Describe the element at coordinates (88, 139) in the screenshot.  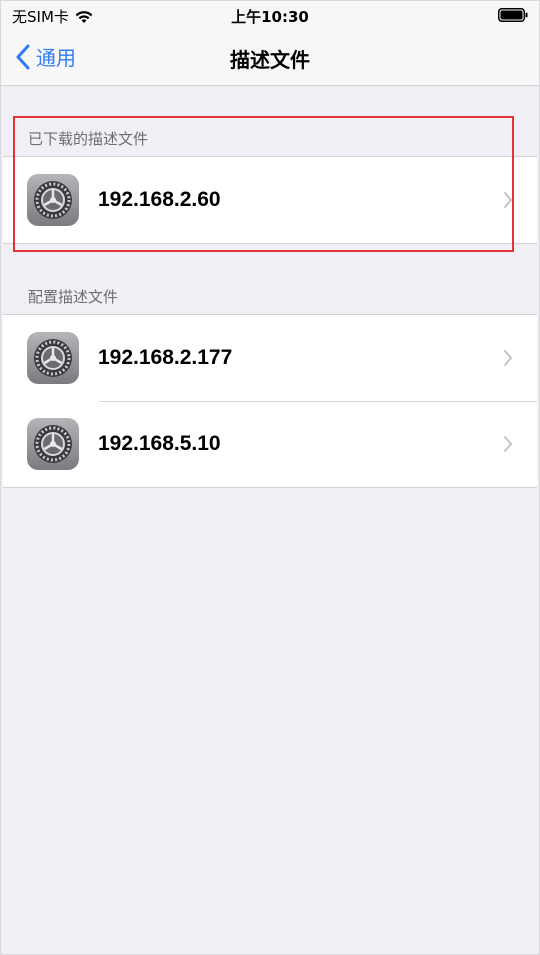
I see `section-header-downloaded: 已下载的描述文件` at that location.